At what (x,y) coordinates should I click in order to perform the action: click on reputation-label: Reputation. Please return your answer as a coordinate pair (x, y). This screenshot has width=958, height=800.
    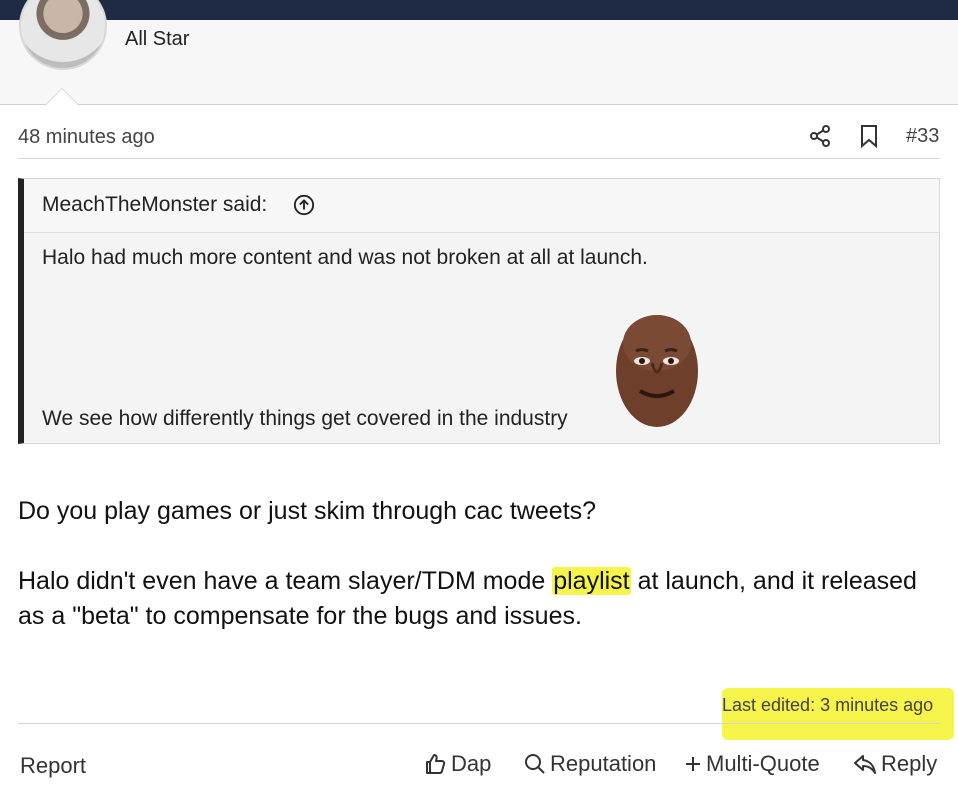
    Looking at the image, I should click on (603, 763).